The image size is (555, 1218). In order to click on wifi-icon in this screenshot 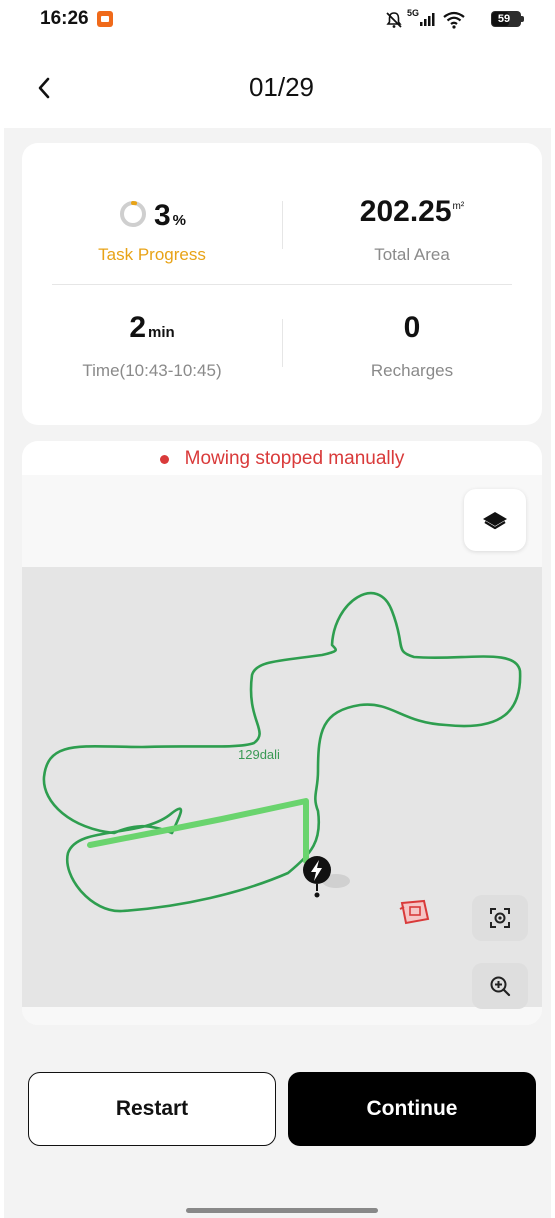, I will do `click(454, 20)`.